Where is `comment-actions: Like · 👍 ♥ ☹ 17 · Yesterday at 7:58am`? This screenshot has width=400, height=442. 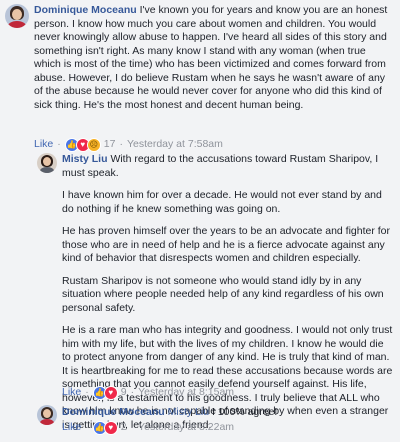
comment-actions: Like · 👍 ♥ ☹ 17 · Yesterday at 7:58am is located at coordinates (128, 145).